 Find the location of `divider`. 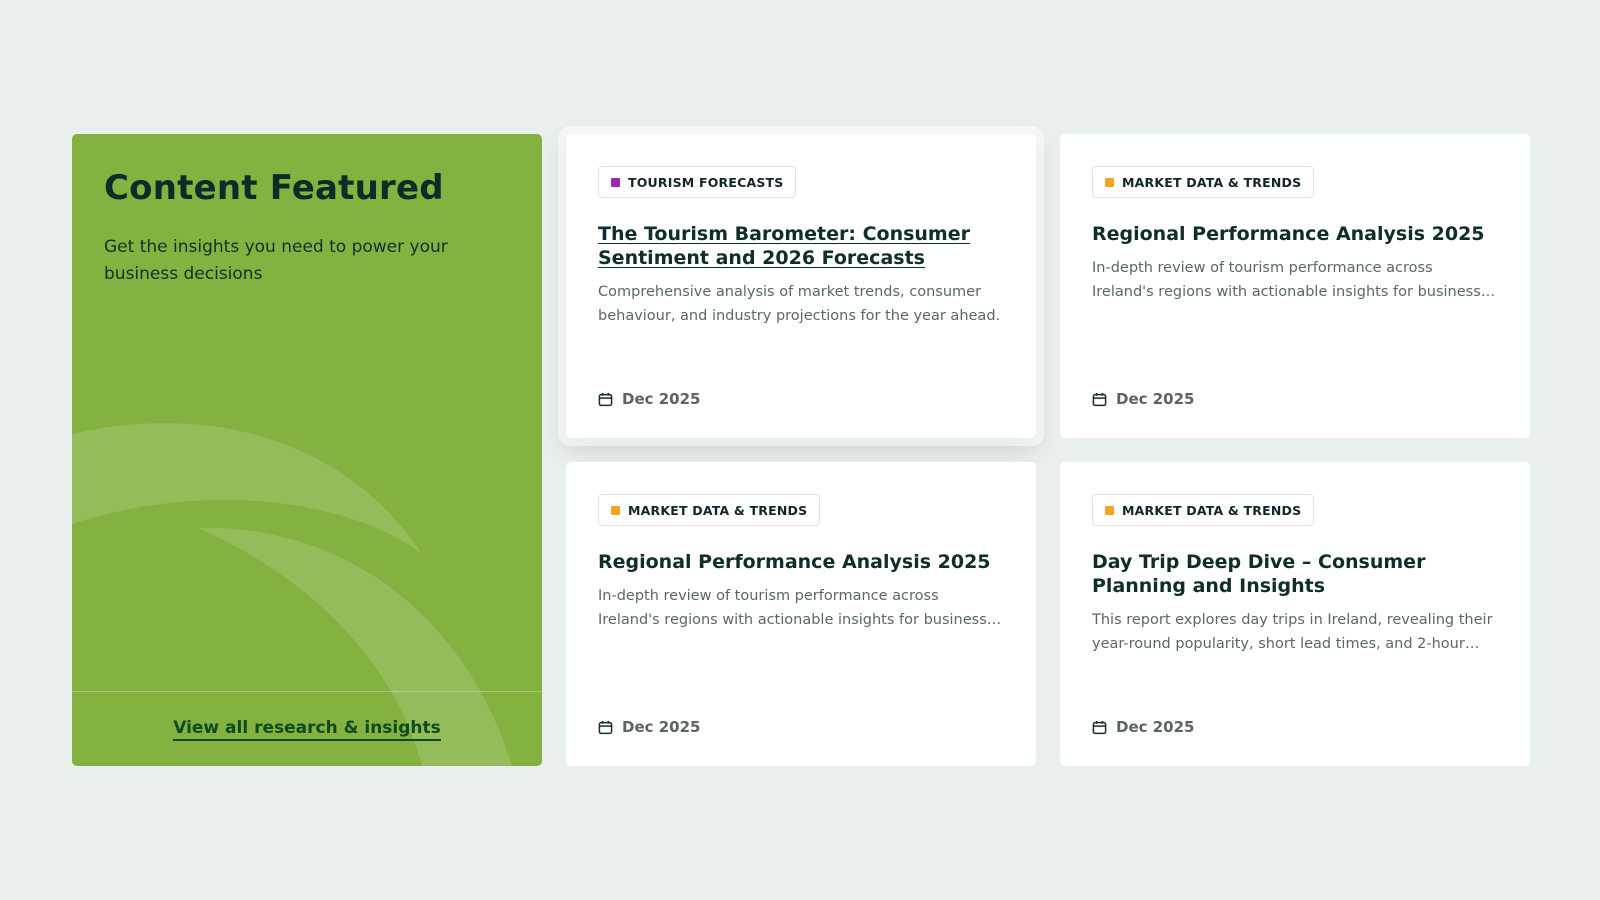

divider is located at coordinates (307, 691).